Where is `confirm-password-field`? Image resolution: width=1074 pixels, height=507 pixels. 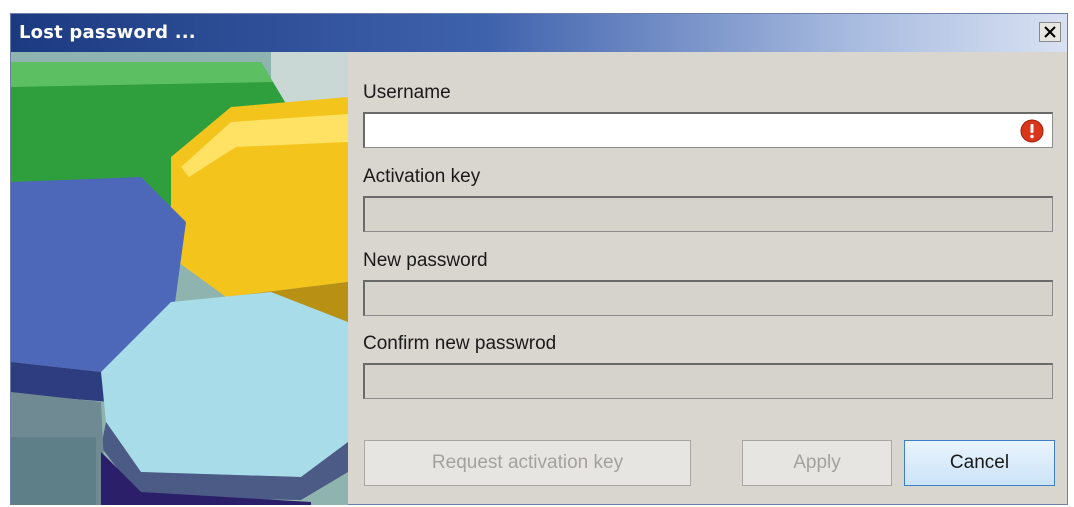 confirm-password-field is located at coordinates (708, 381).